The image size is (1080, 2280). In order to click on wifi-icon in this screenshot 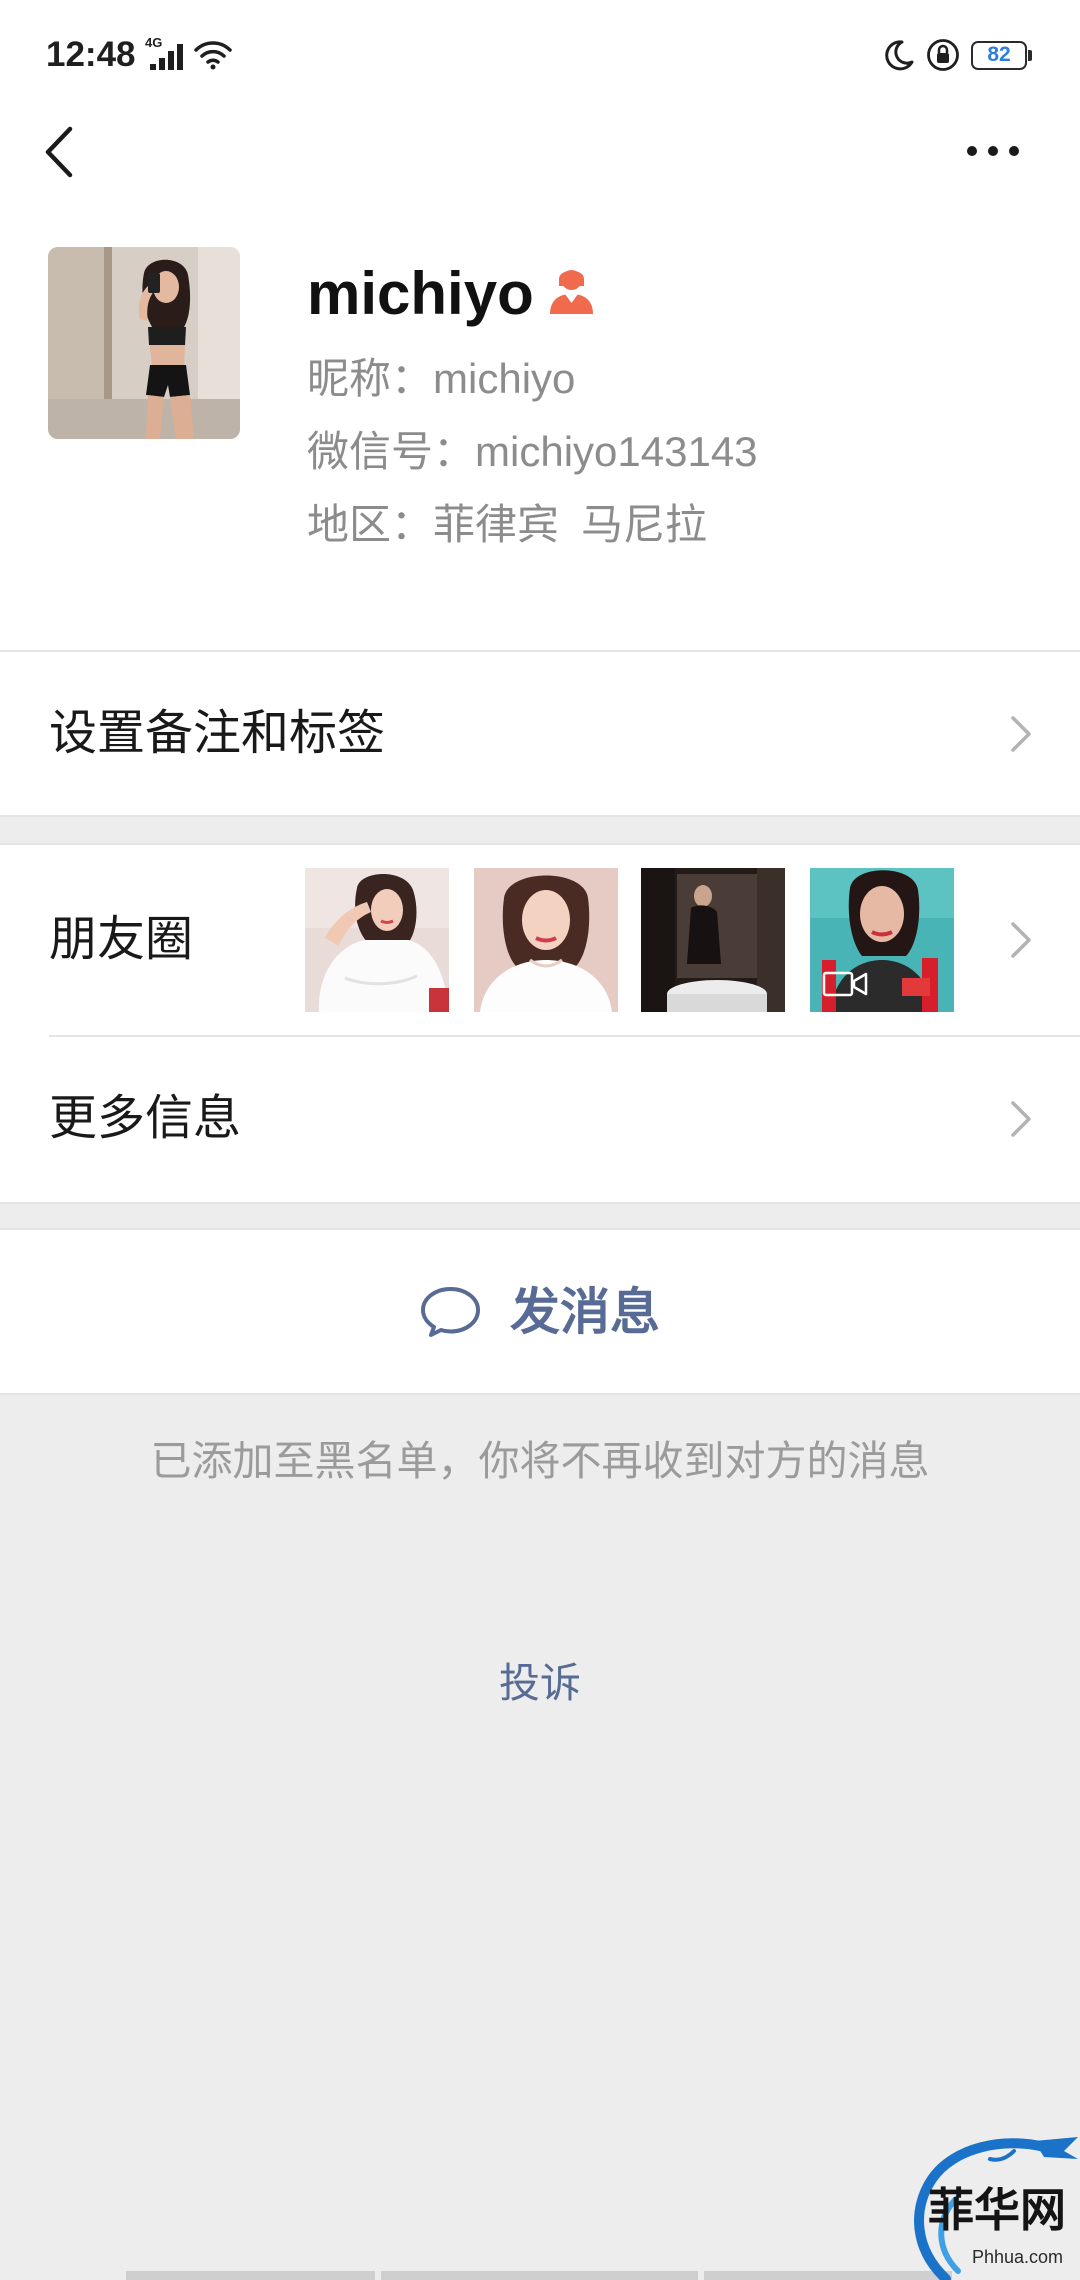, I will do `click(213, 55)`.